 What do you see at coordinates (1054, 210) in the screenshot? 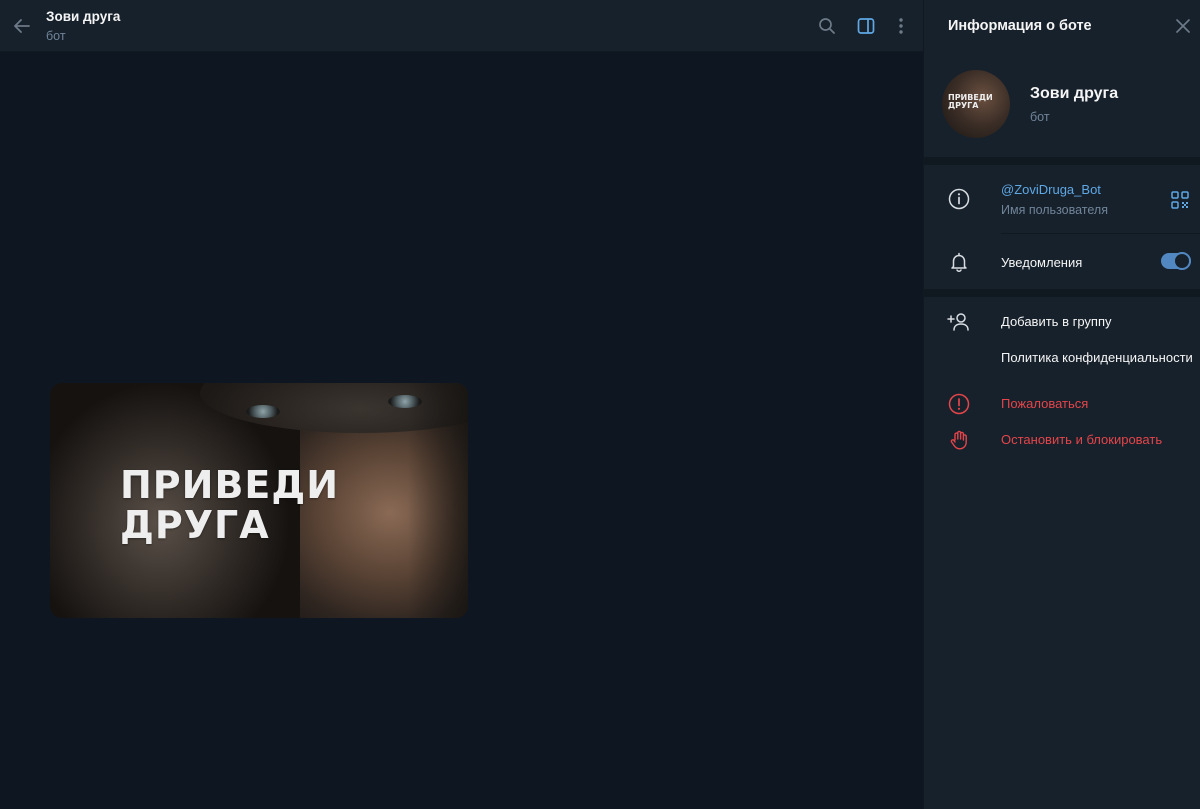
I see `username-label: Имя пользователя` at bounding box center [1054, 210].